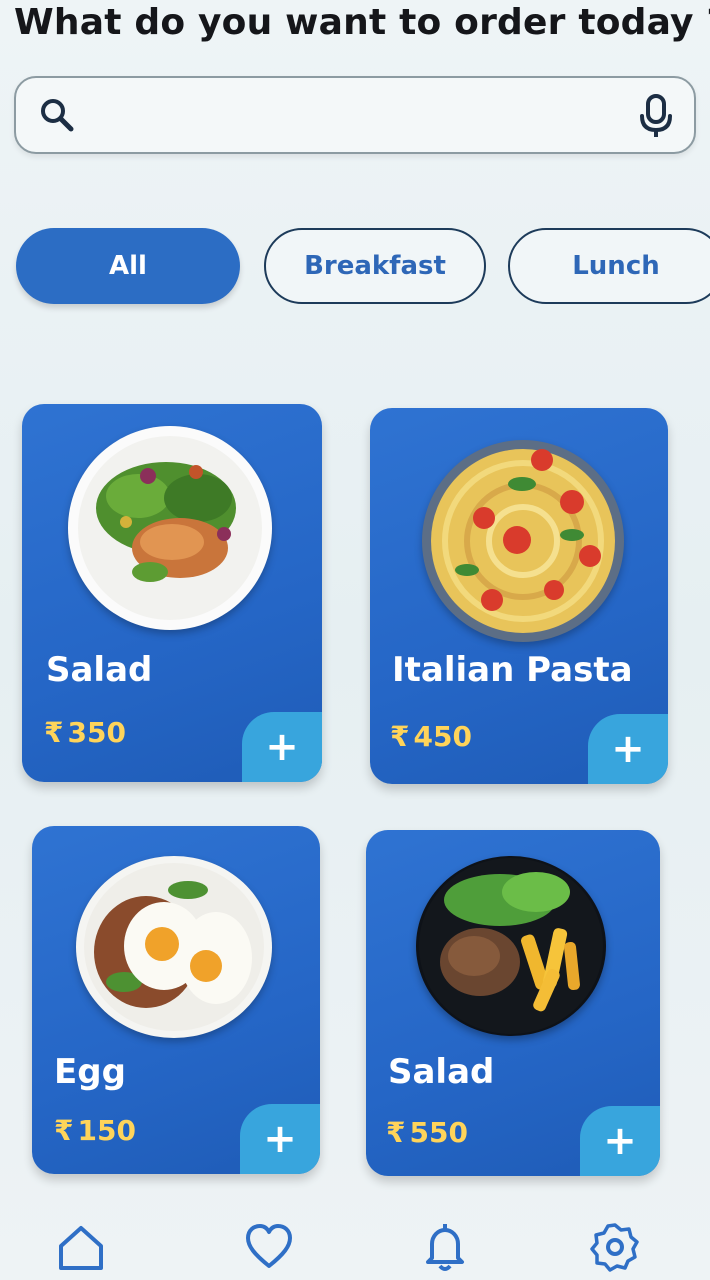 This screenshot has width=710, height=1280. I want to click on food-price: ₹150, so click(95, 1130).